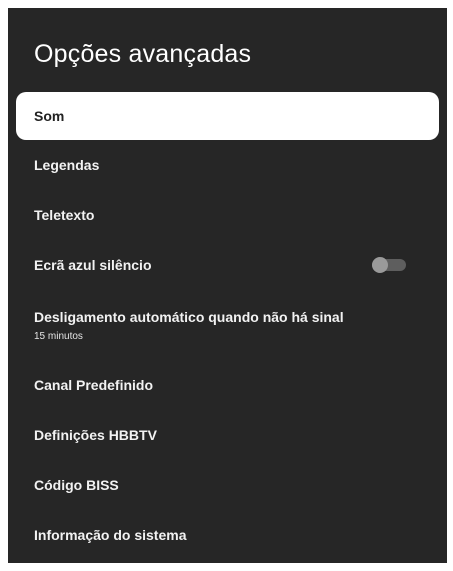 Image resolution: width=453 pixels, height=571 pixels. Describe the element at coordinates (389, 265) in the screenshot. I see `blue-screen-toggle` at that location.